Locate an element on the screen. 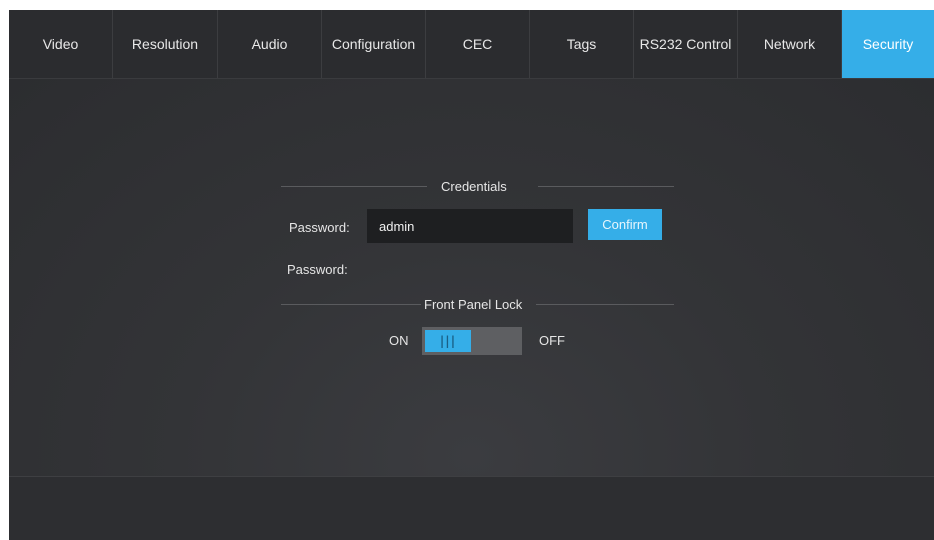 The image size is (934, 540). tab-rs232-control: RS232 Control is located at coordinates (686, 44).